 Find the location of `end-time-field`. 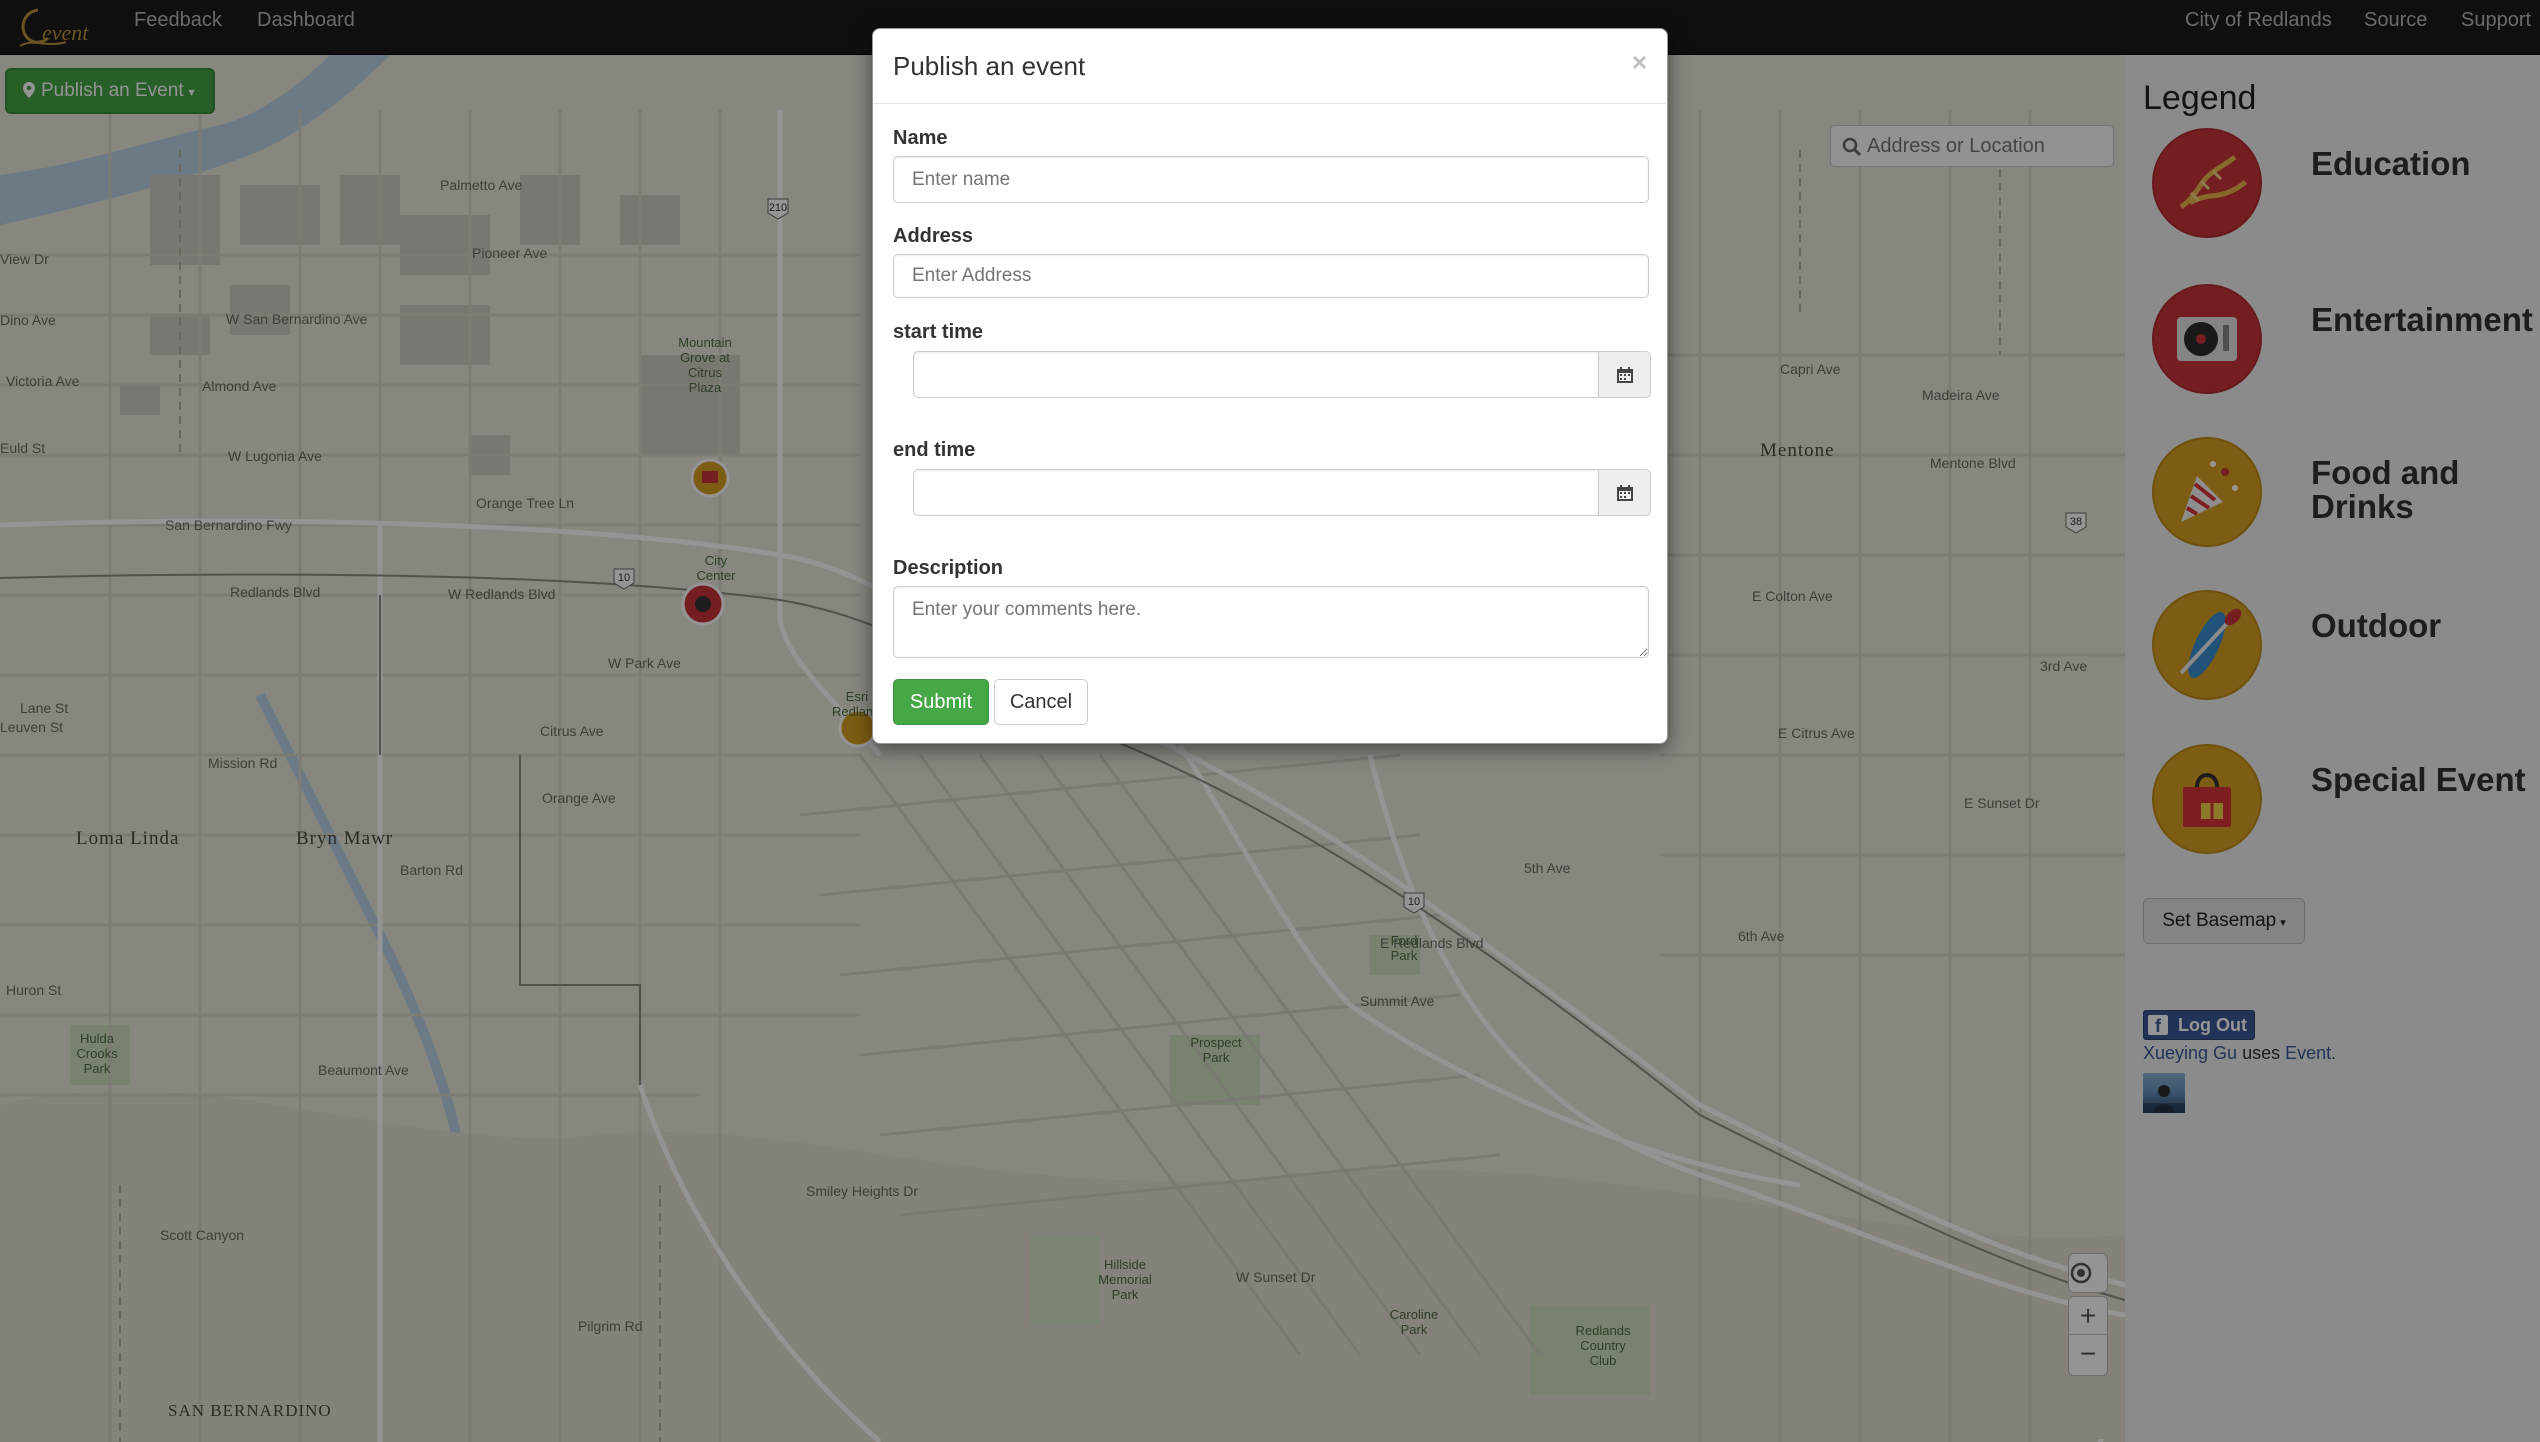

end-time-field is located at coordinates (1256, 492).